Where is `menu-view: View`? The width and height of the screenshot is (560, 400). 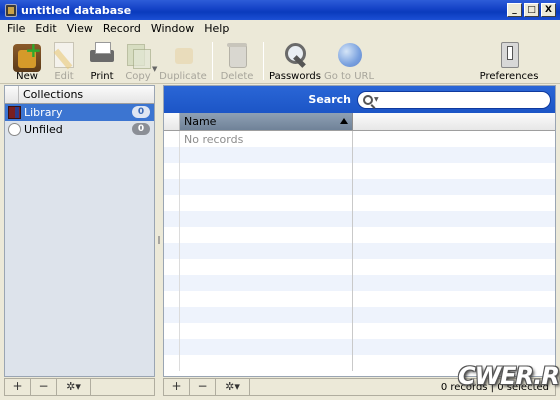
menu-view: View is located at coordinates (80, 28).